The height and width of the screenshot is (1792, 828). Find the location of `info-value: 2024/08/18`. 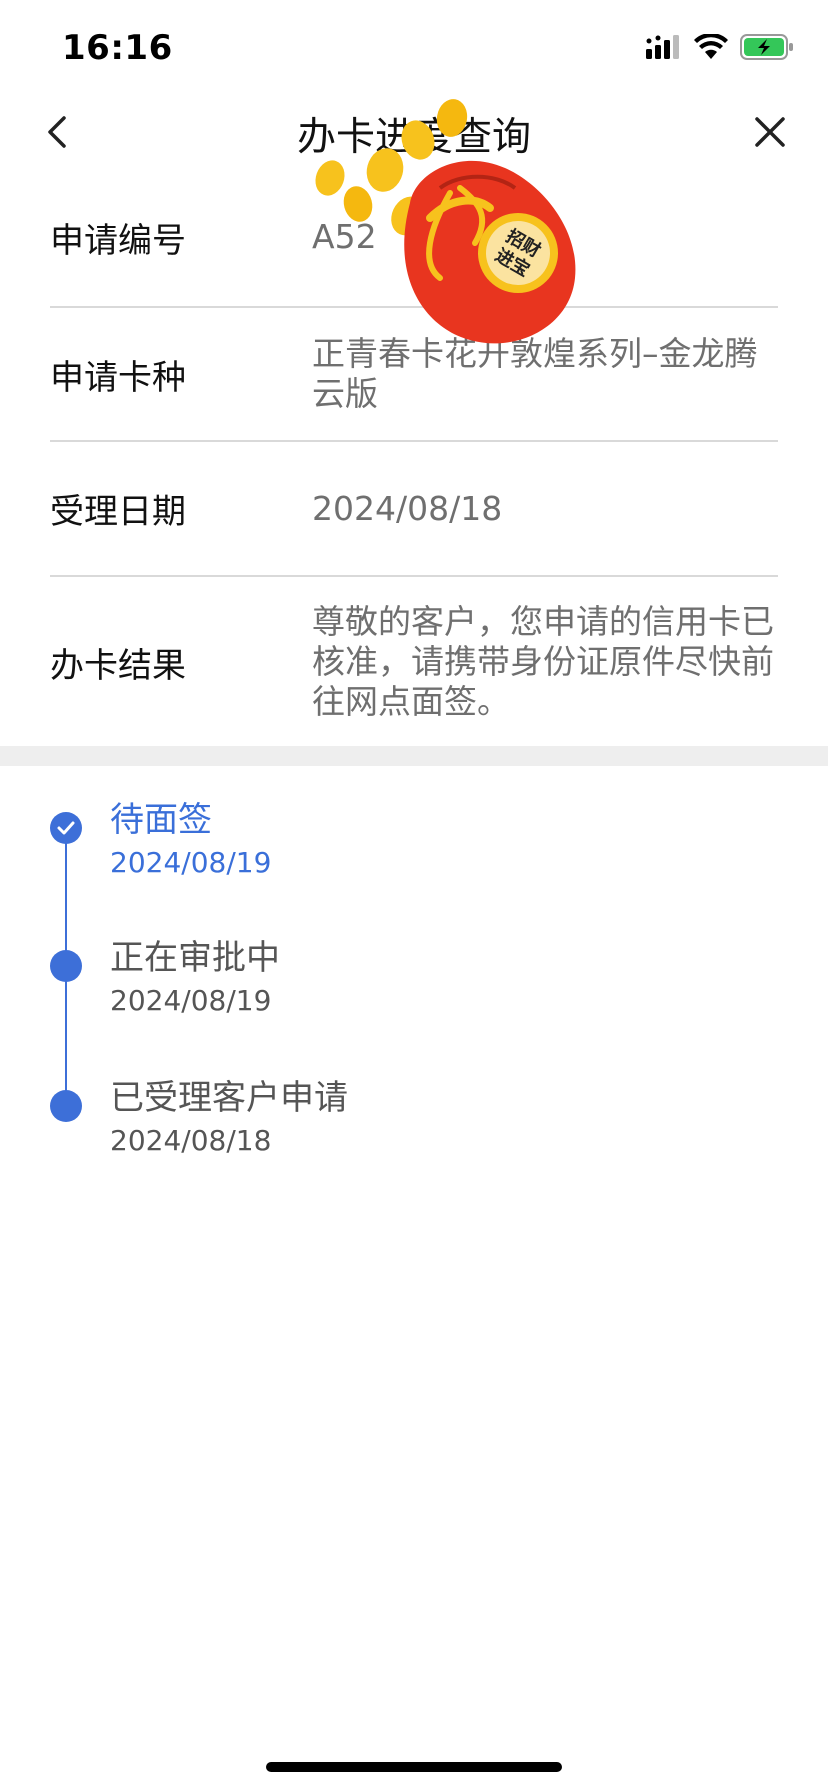

info-value: 2024/08/18 is located at coordinates (407, 508).